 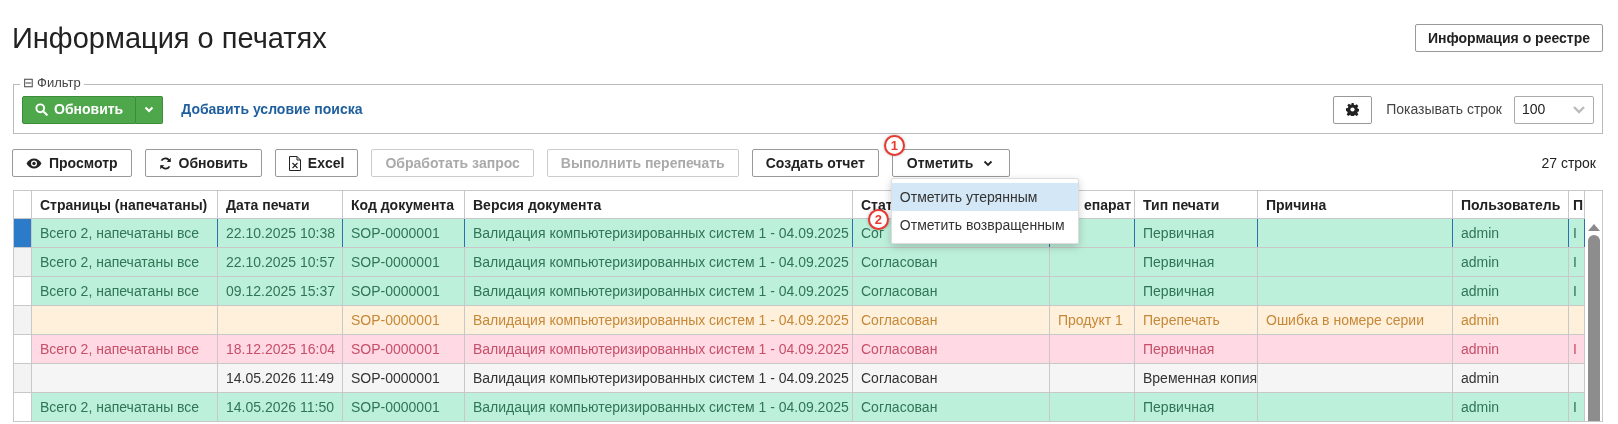 What do you see at coordinates (537, 204) in the screenshot?
I see `column-header: Версия документа` at bounding box center [537, 204].